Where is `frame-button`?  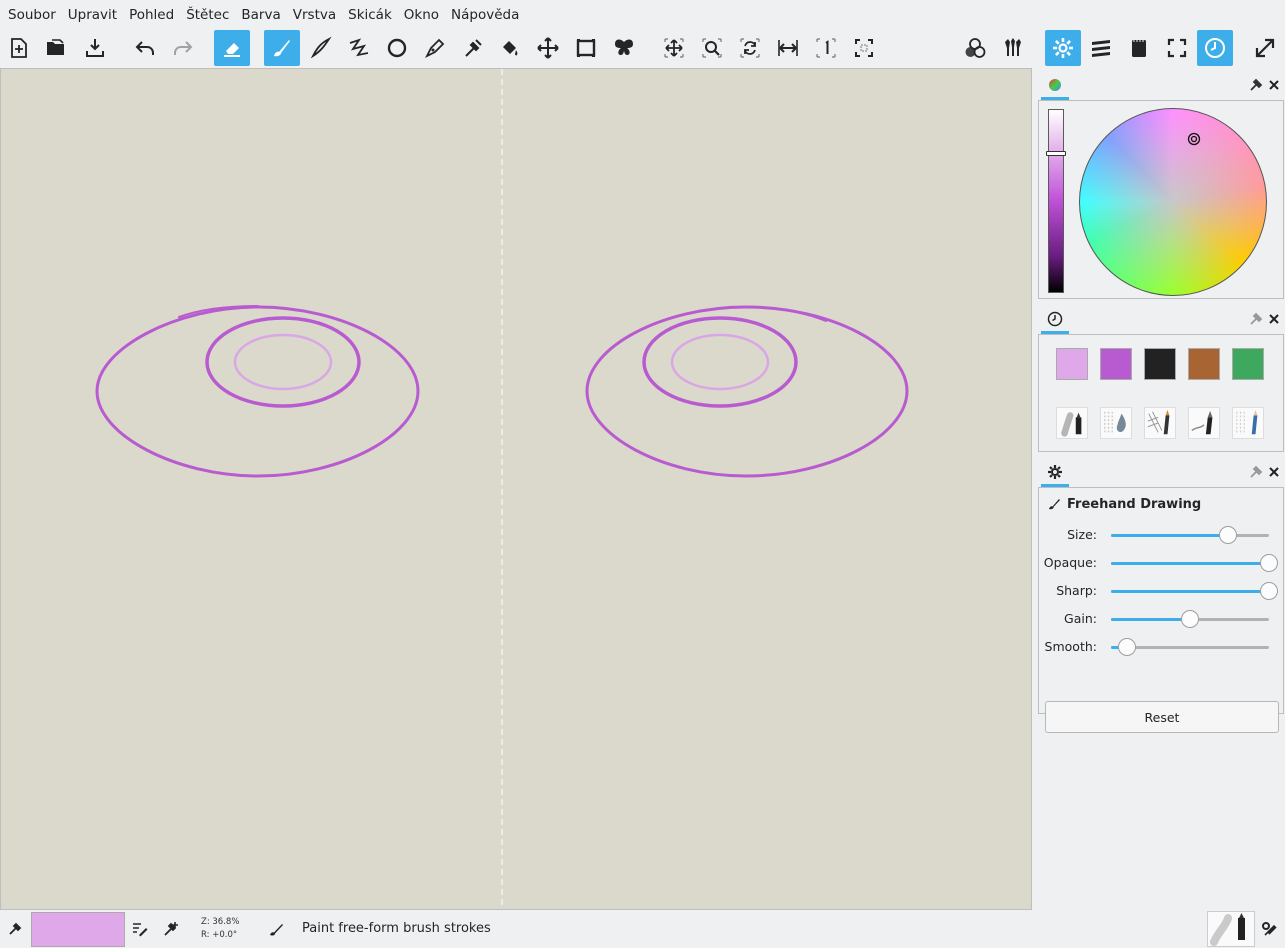
frame-button is located at coordinates (586, 48).